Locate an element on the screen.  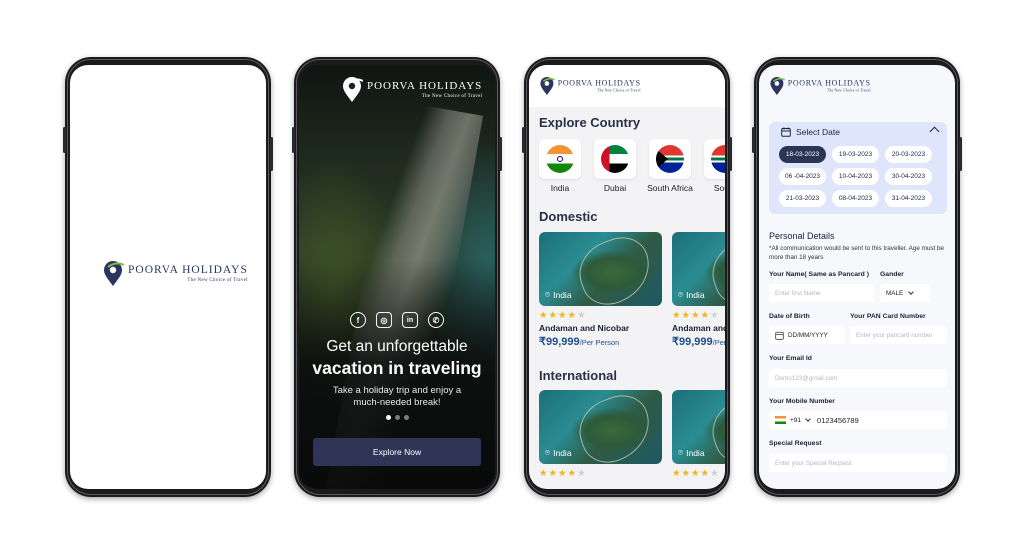
section-title-international: International is located at coordinates (578, 375).